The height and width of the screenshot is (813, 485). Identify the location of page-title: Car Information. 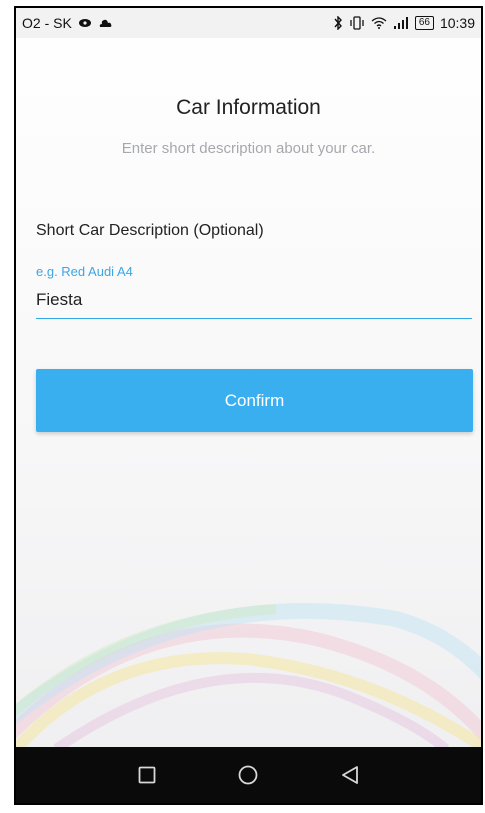
(248, 107).